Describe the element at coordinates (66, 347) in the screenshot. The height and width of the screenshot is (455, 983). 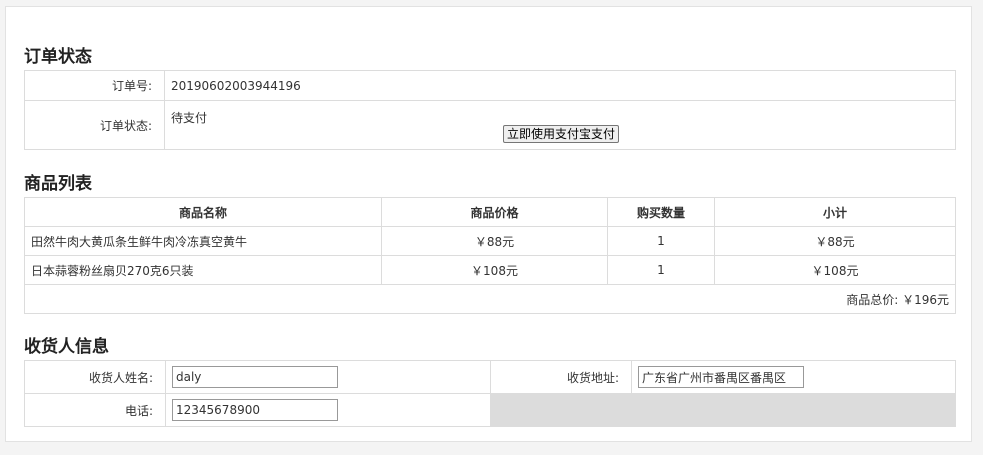
I see `receiver-info-title: 收货人信息` at that location.